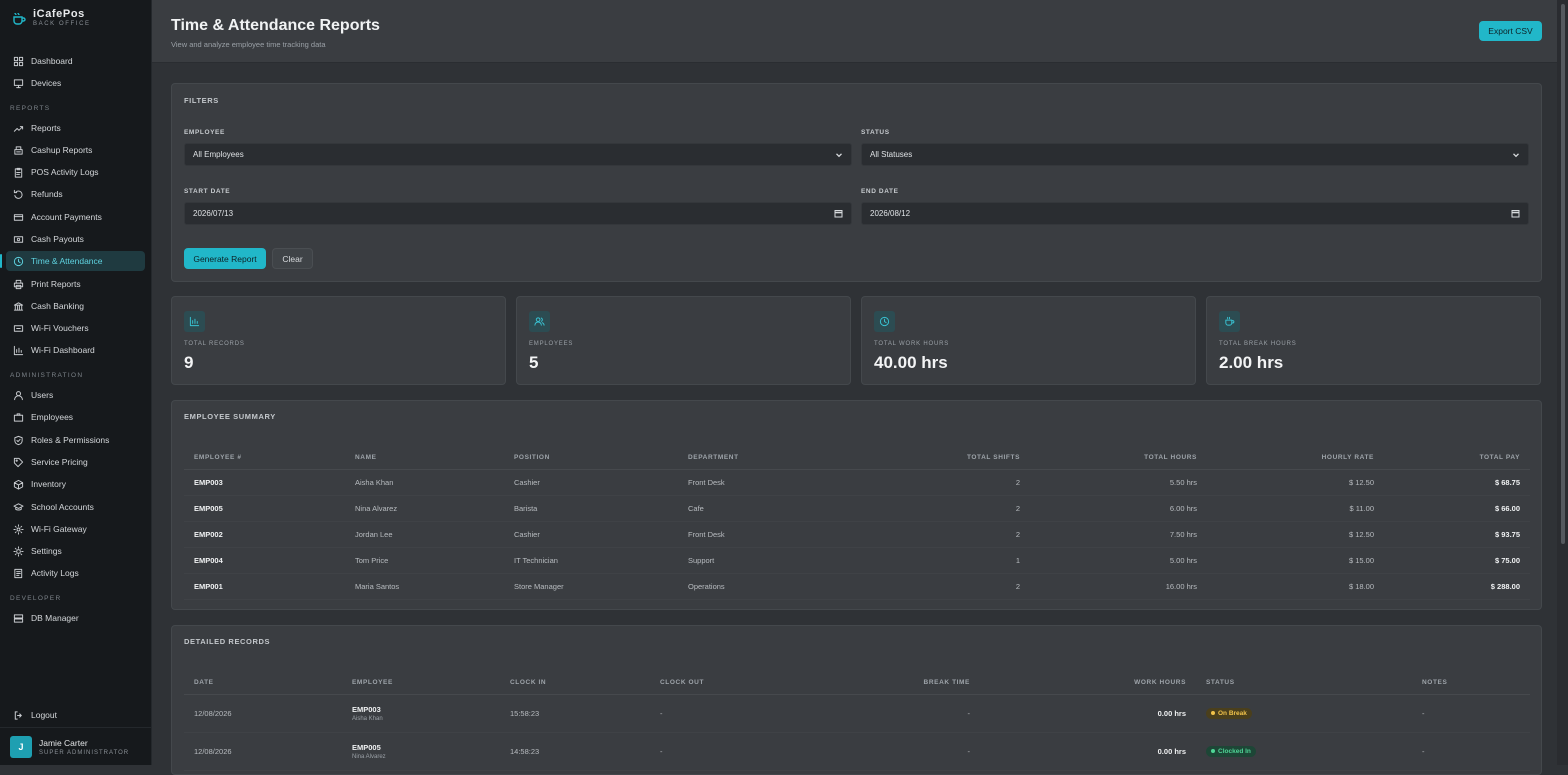 The width and height of the screenshot is (1568, 775). I want to click on column-header-department: DEPARTMENT, so click(763, 458).